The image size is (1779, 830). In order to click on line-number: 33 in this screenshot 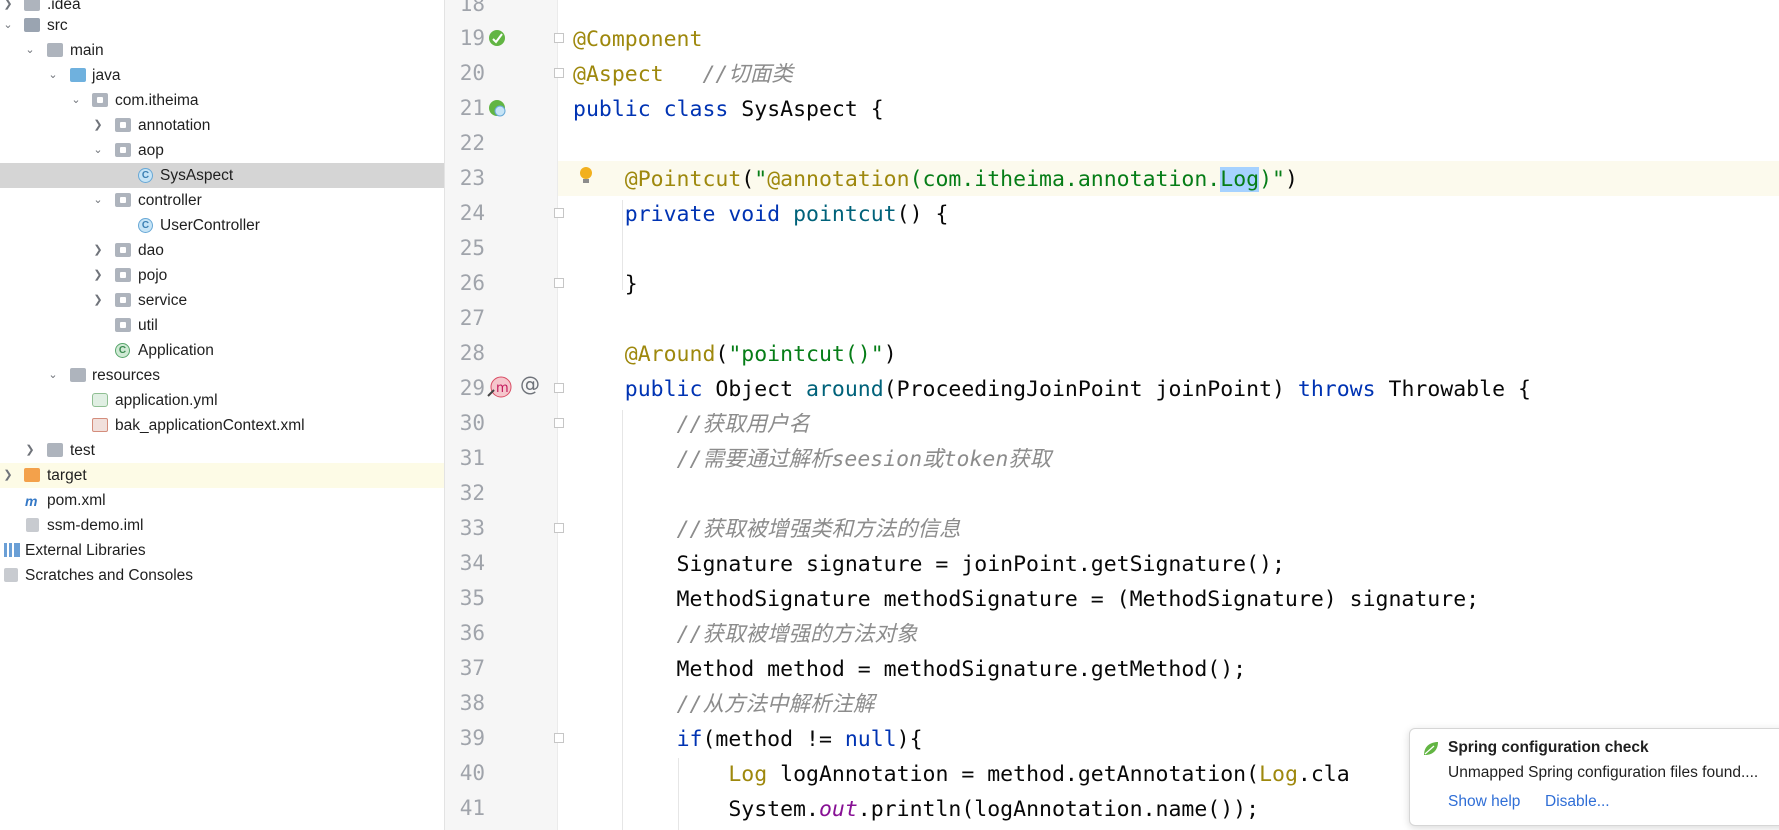, I will do `click(472, 528)`.